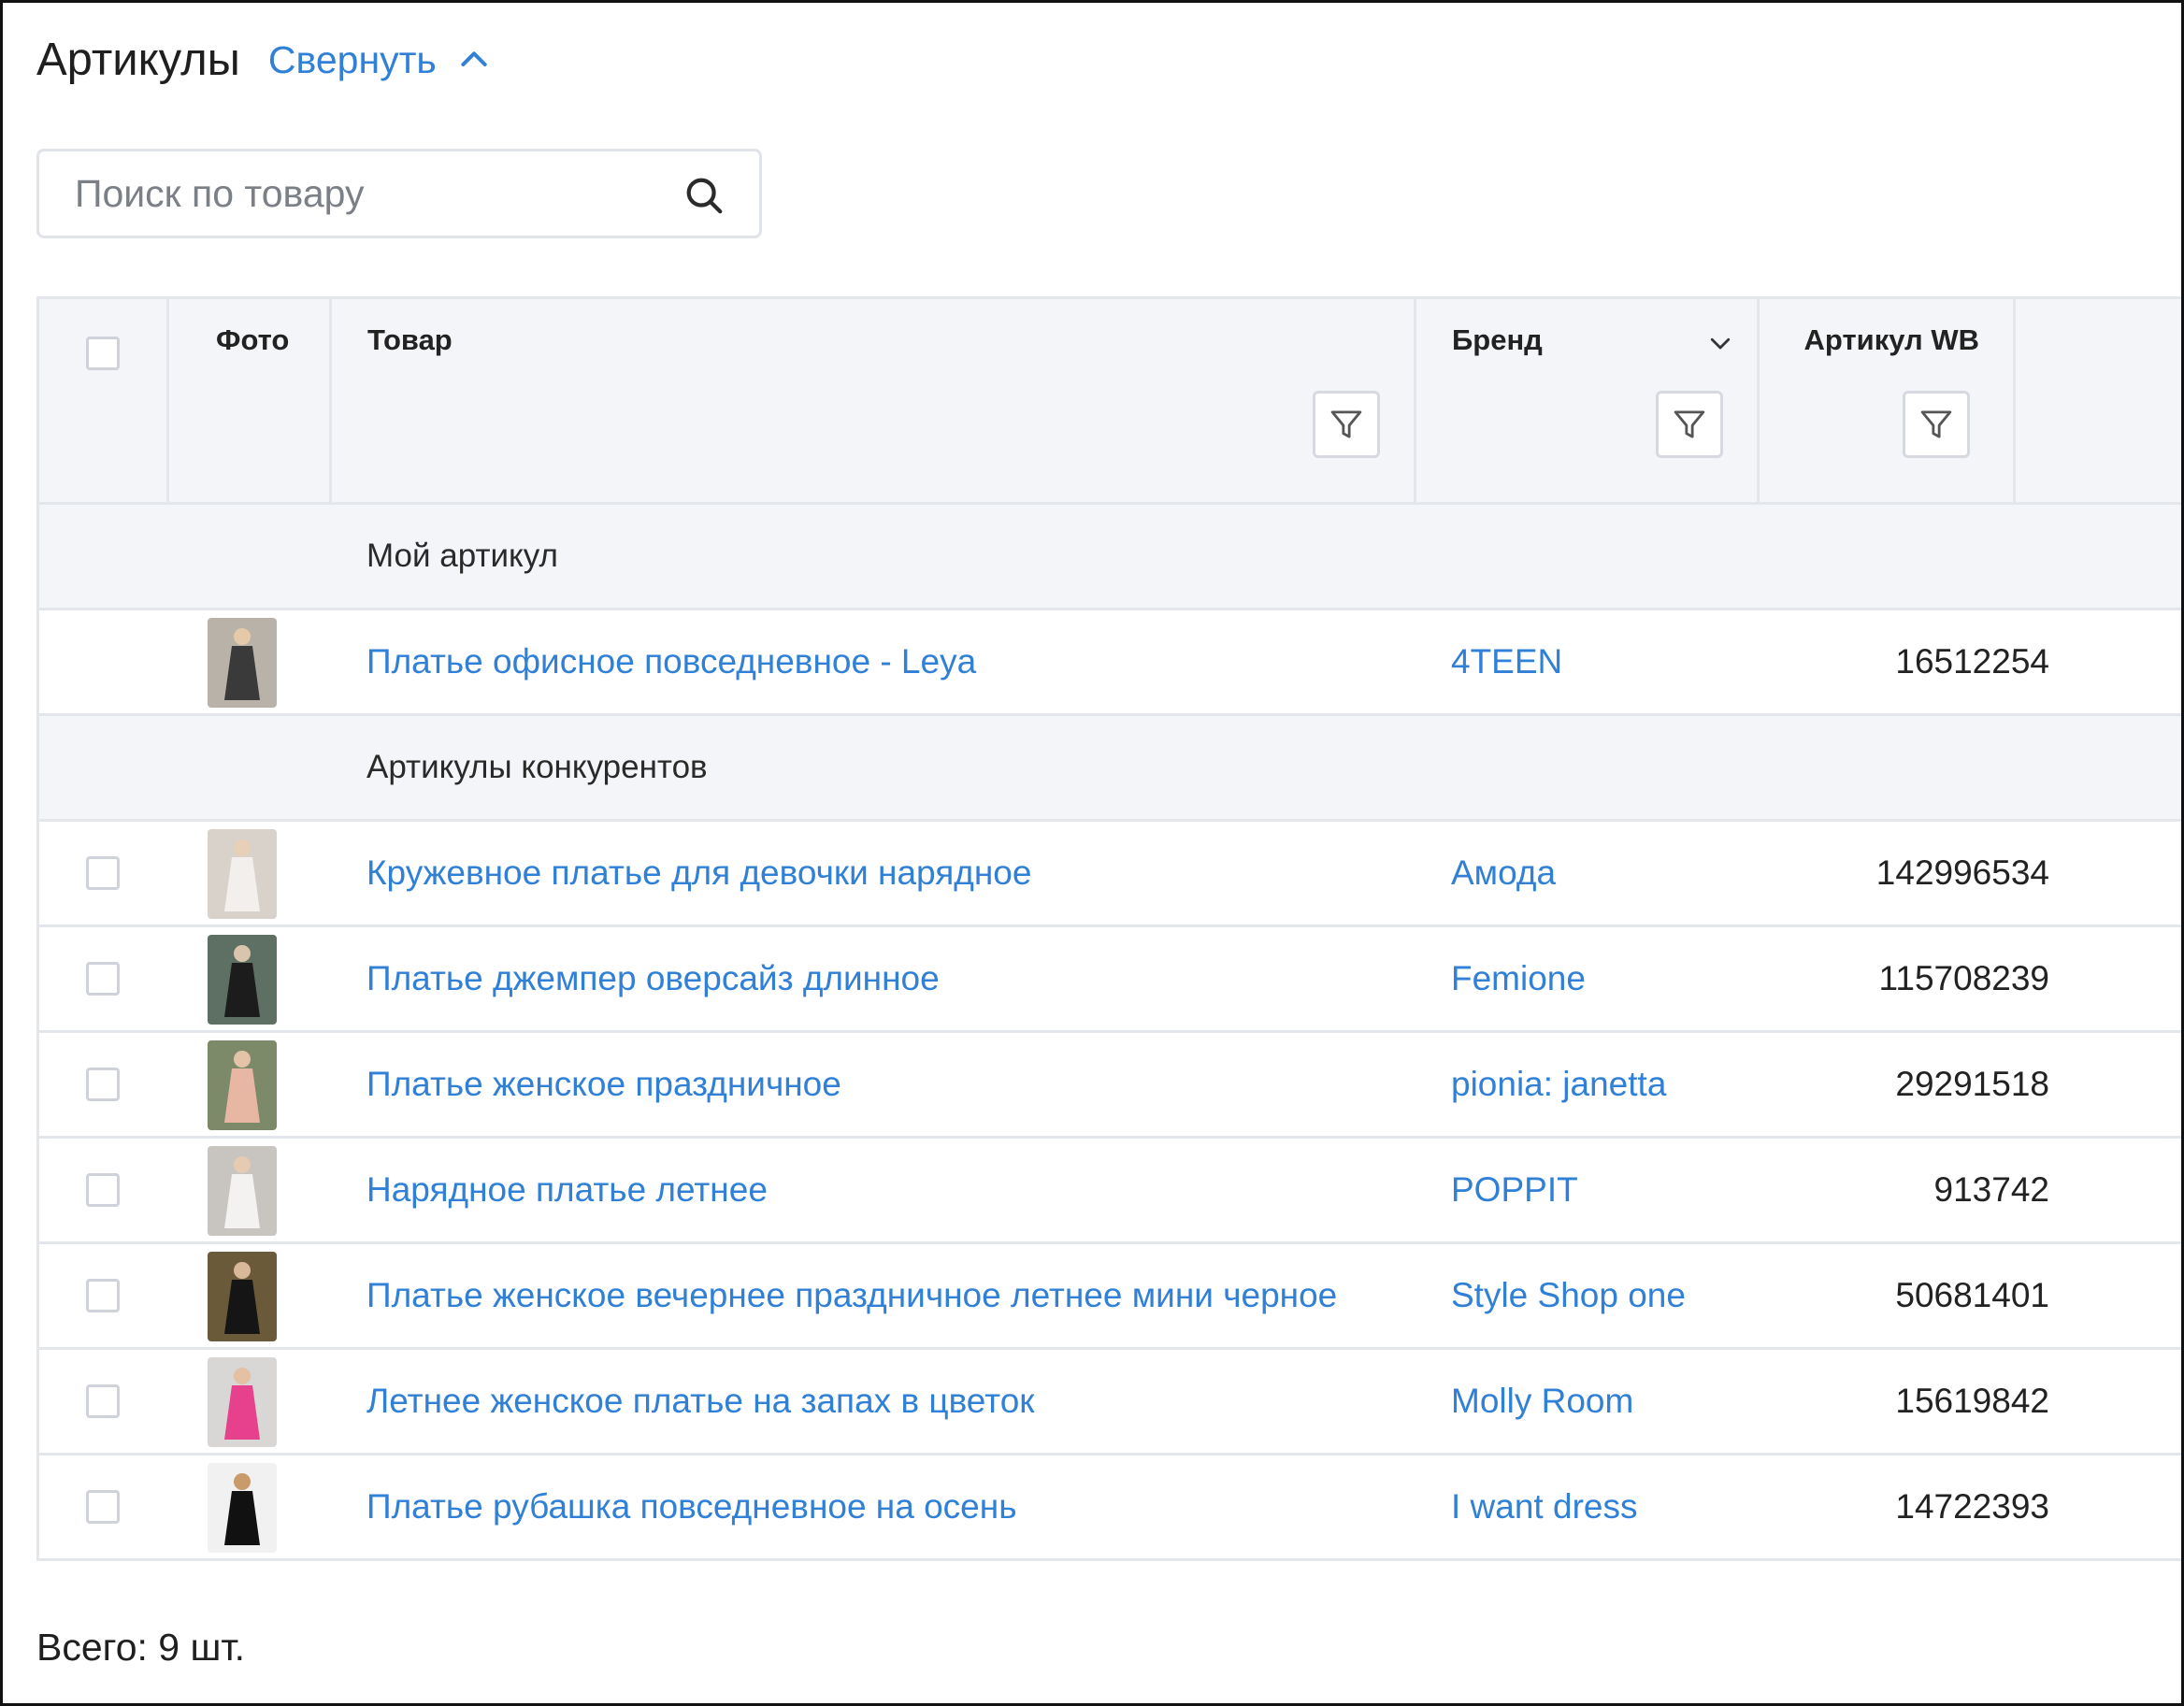 The width and height of the screenshot is (2184, 1706). I want to click on article-number: 14722393, so click(1972, 1506).